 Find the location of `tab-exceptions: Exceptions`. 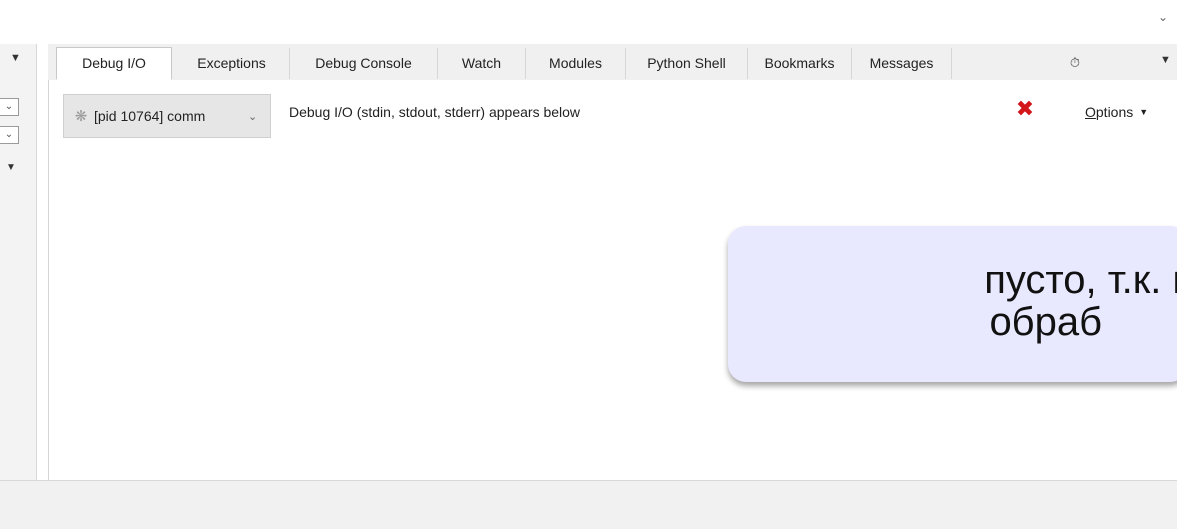

tab-exceptions: Exceptions is located at coordinates (232, 63).